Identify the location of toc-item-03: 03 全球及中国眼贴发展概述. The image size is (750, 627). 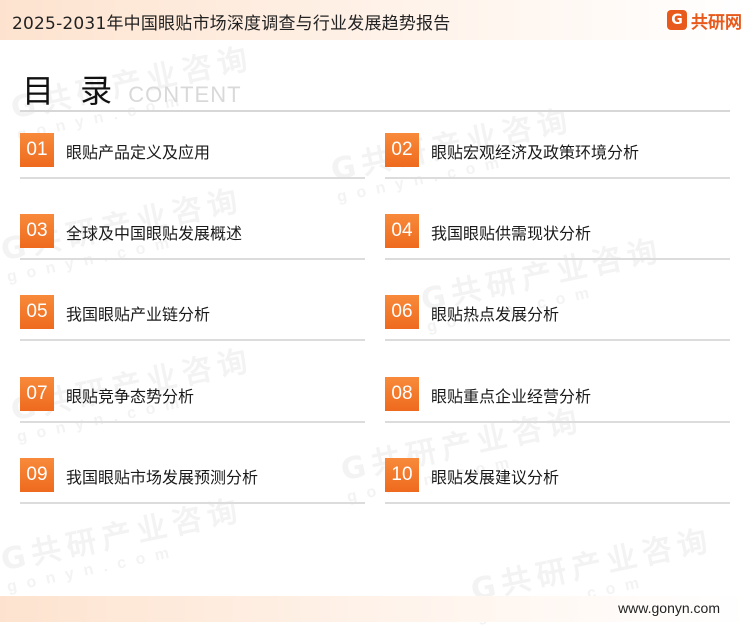
(192, 239).